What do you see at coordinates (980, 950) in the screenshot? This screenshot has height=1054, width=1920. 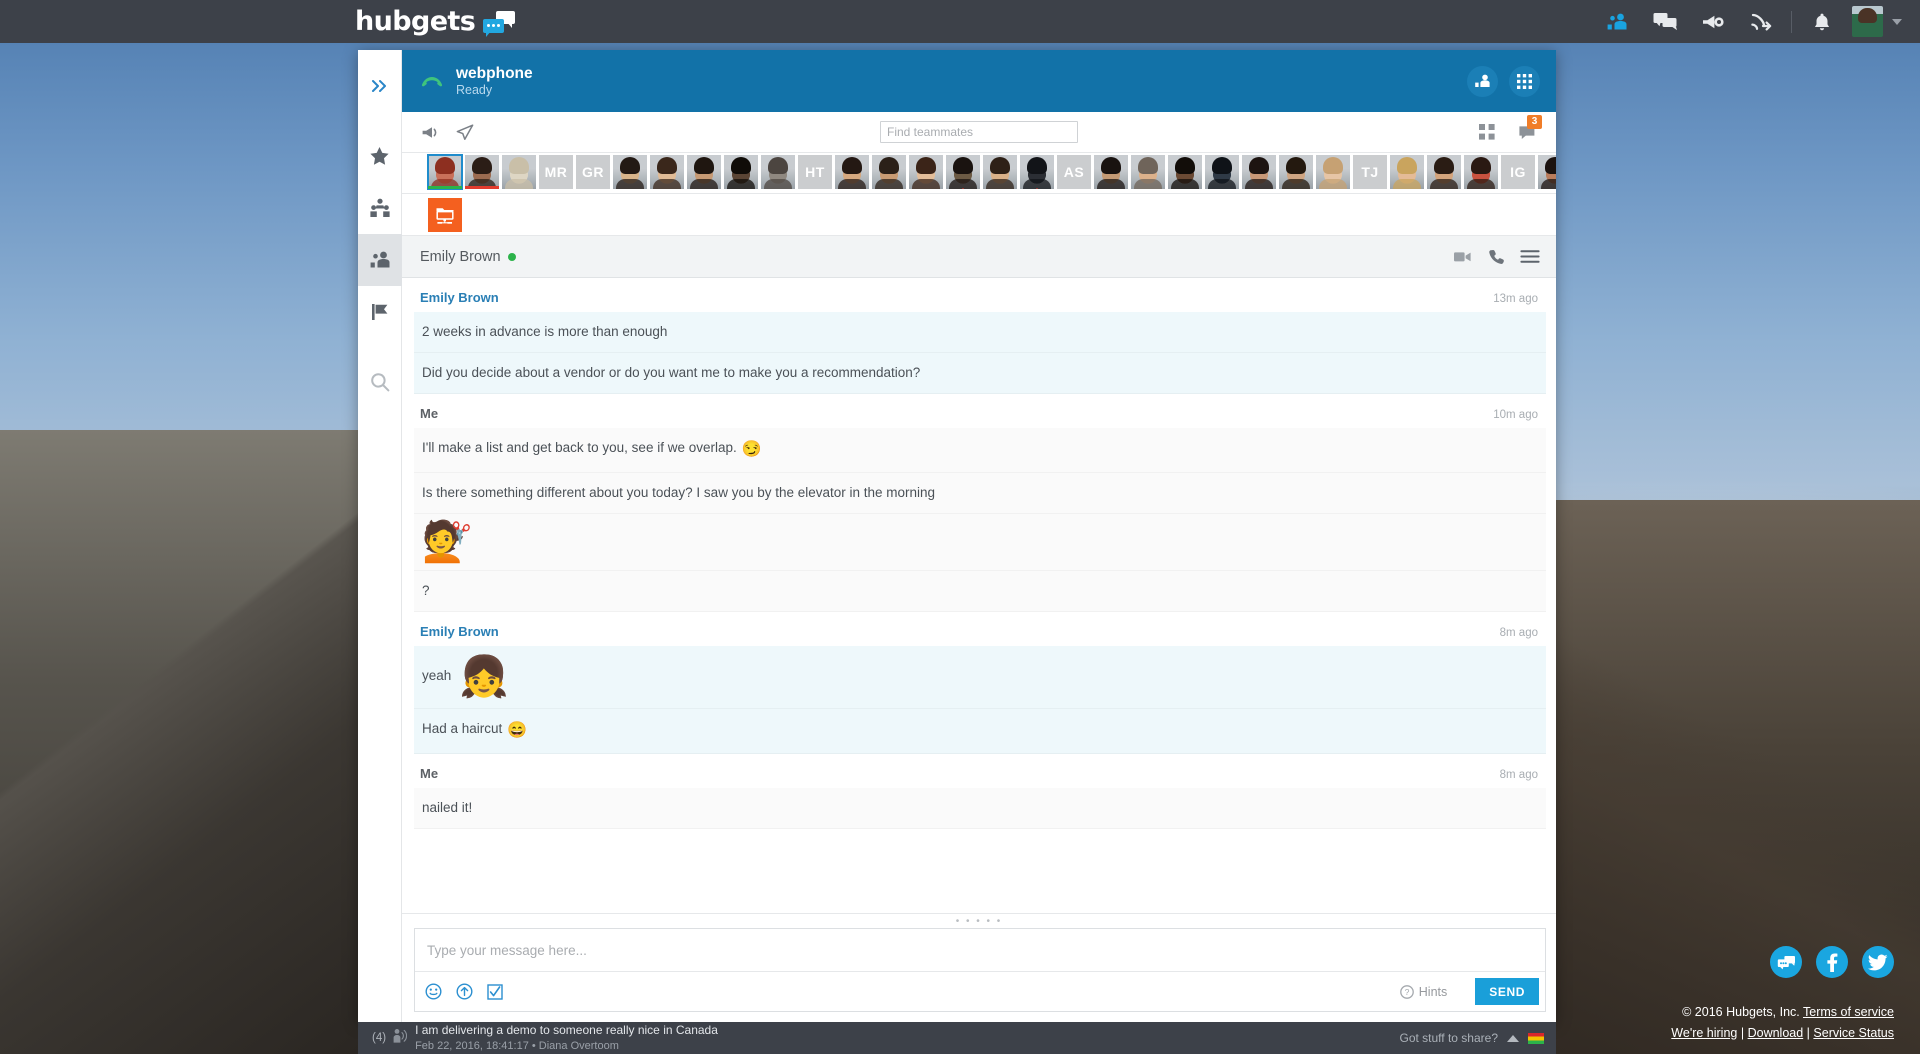 I see `message-input` at bounding box center [980, 950].